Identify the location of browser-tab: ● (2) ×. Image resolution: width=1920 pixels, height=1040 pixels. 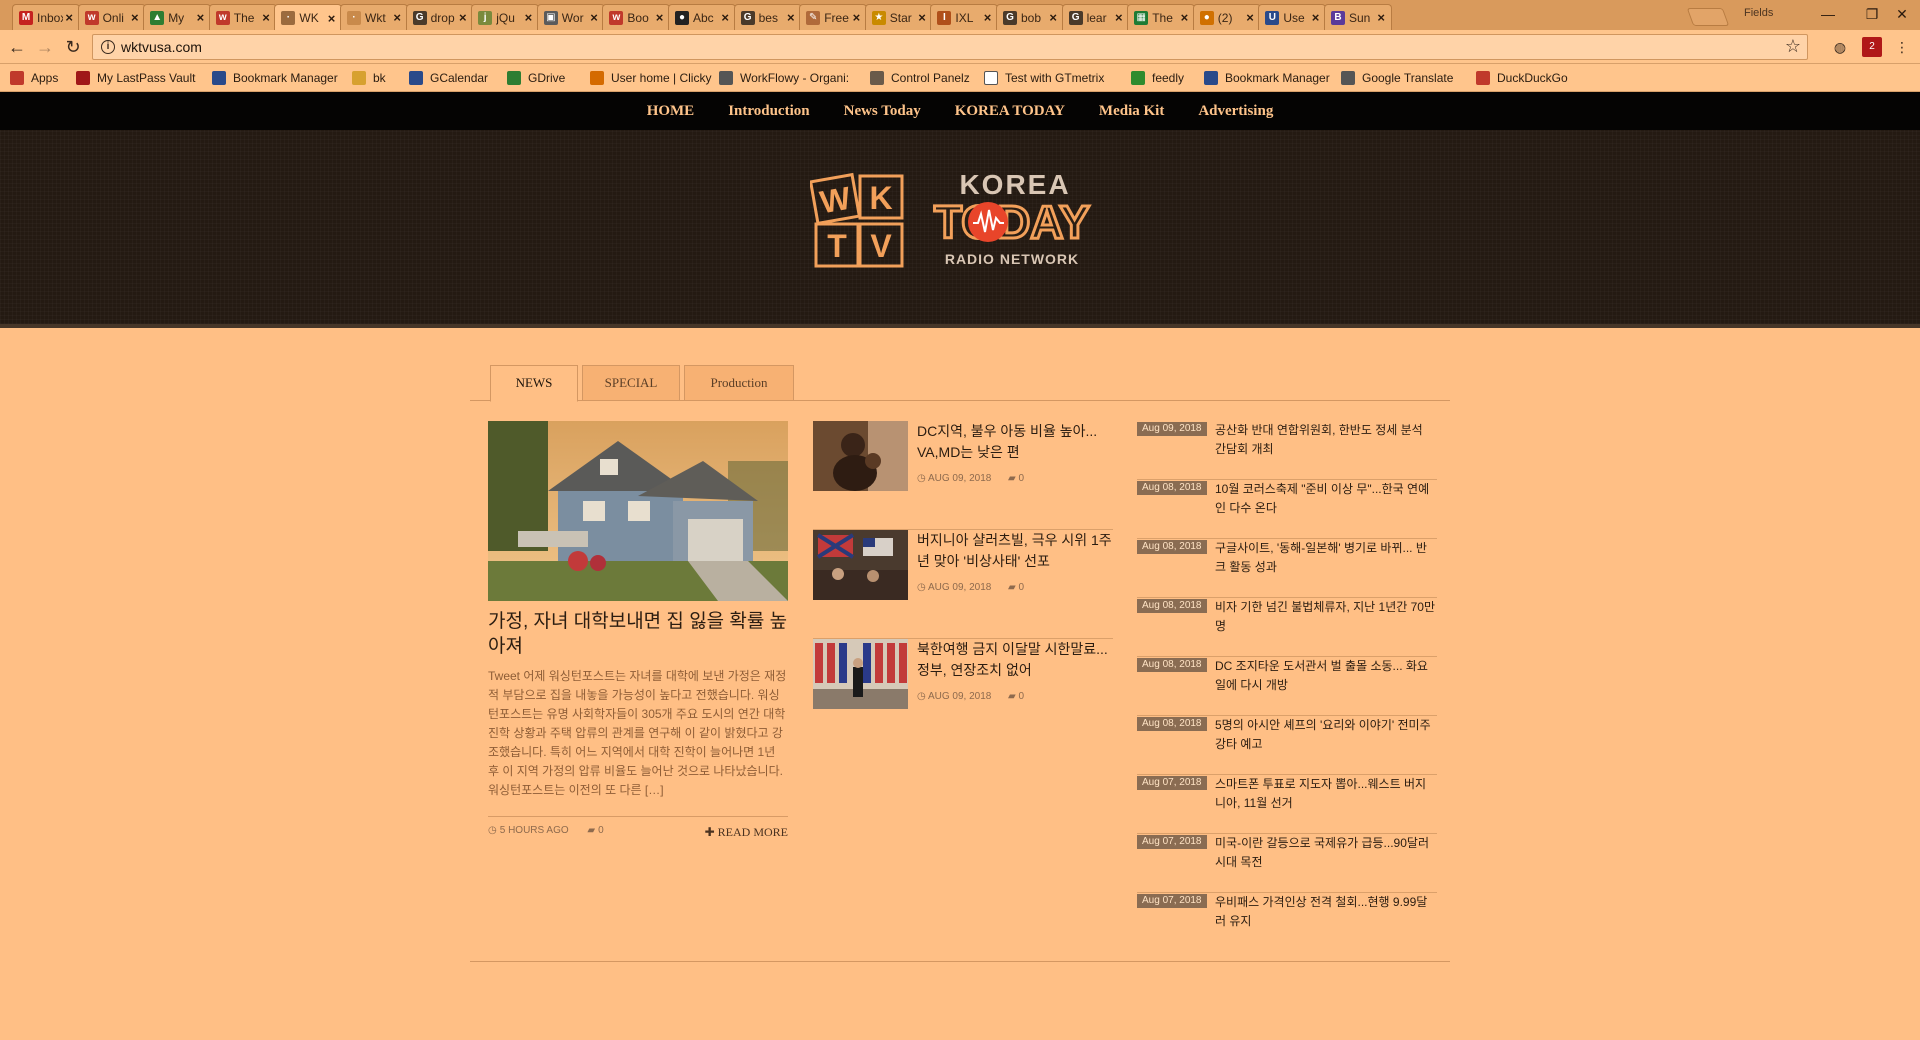
(1226, 17).